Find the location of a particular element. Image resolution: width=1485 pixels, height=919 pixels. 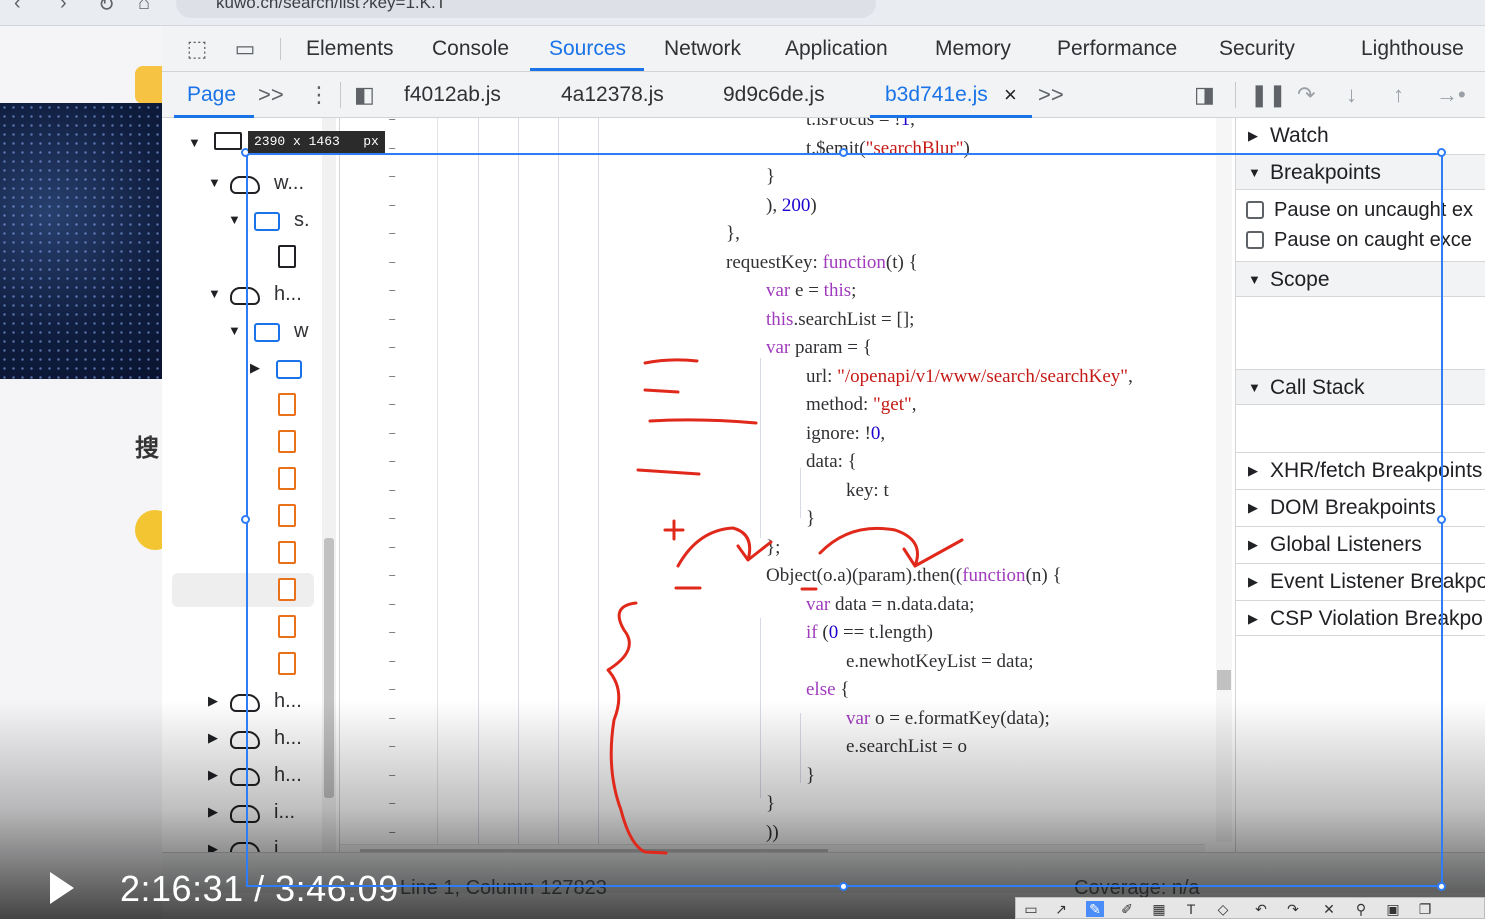

code-line: key: t is located at coordinates (867, 490).